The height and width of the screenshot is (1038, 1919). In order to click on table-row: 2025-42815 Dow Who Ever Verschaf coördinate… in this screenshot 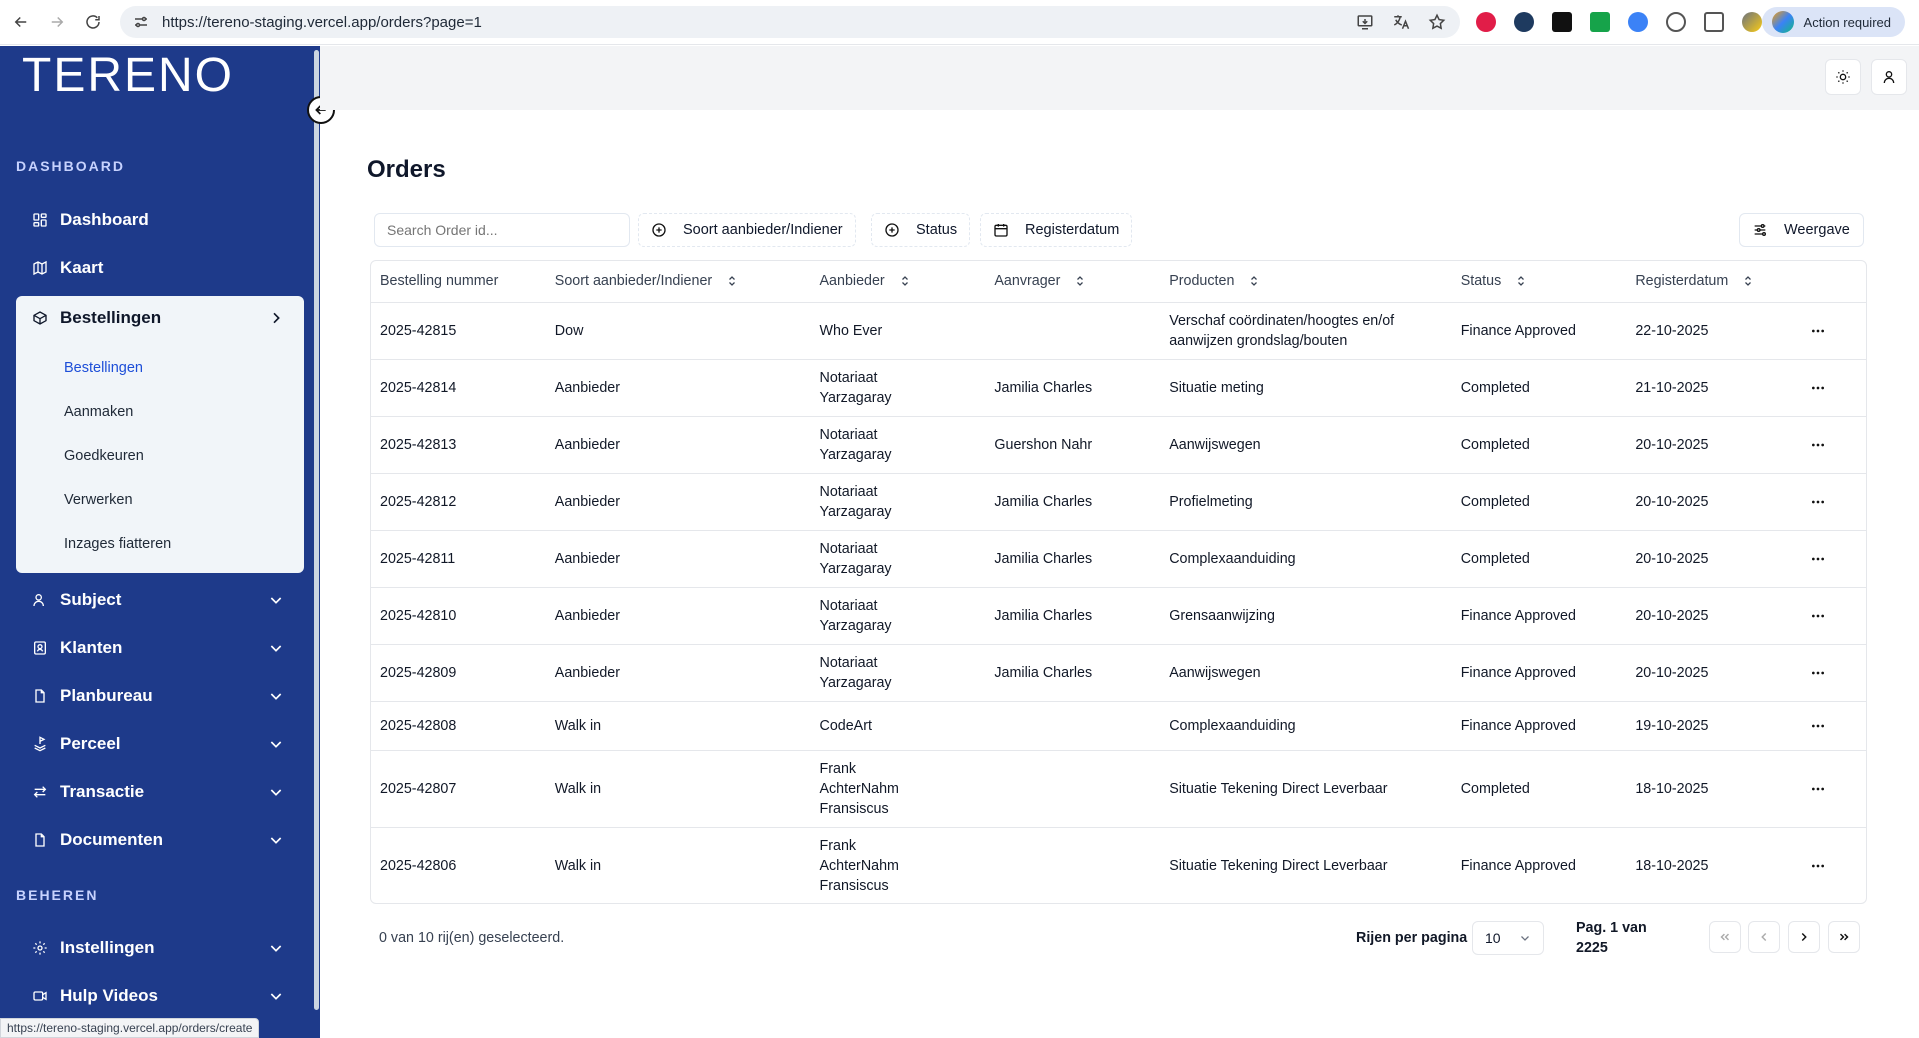, I will do `click(1118, 331)`.